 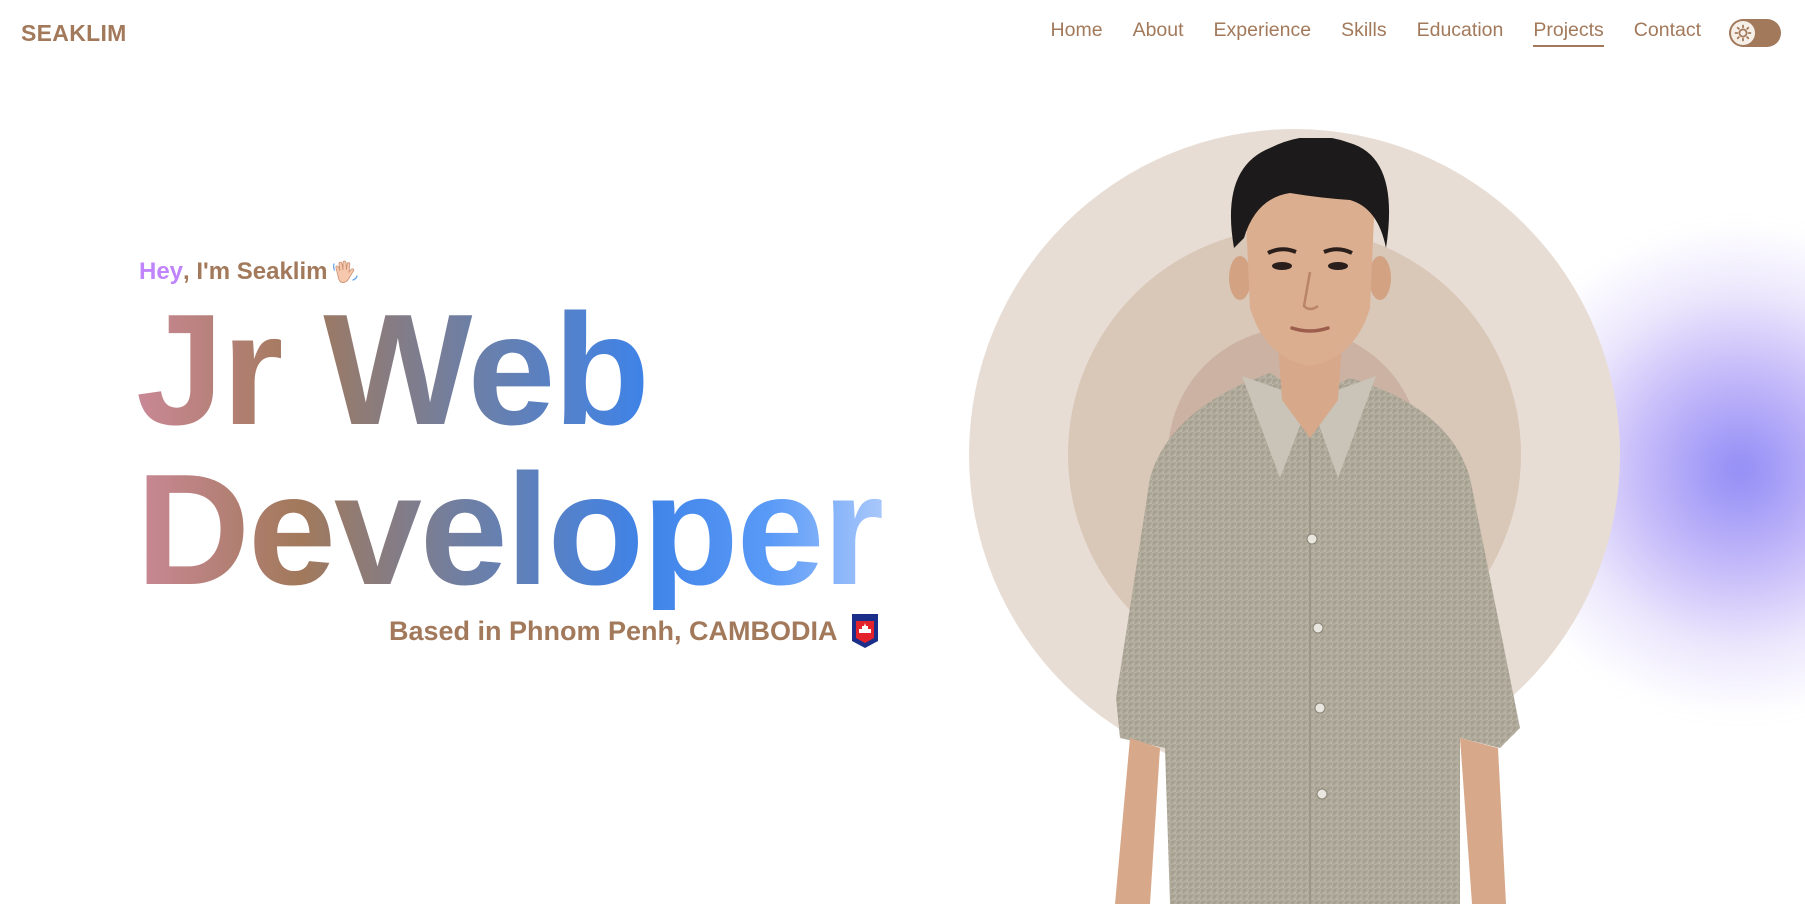 What do you see at coordinates (1667, 33) in the screenshot?
I see `nav-contact: Contact` at bounding box center [1667, 33].